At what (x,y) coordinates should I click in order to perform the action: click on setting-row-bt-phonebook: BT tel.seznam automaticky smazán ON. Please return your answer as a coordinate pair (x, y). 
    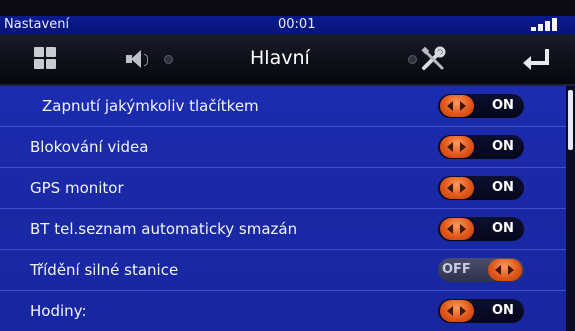
    Looking at the image, I should click on (283, 229).